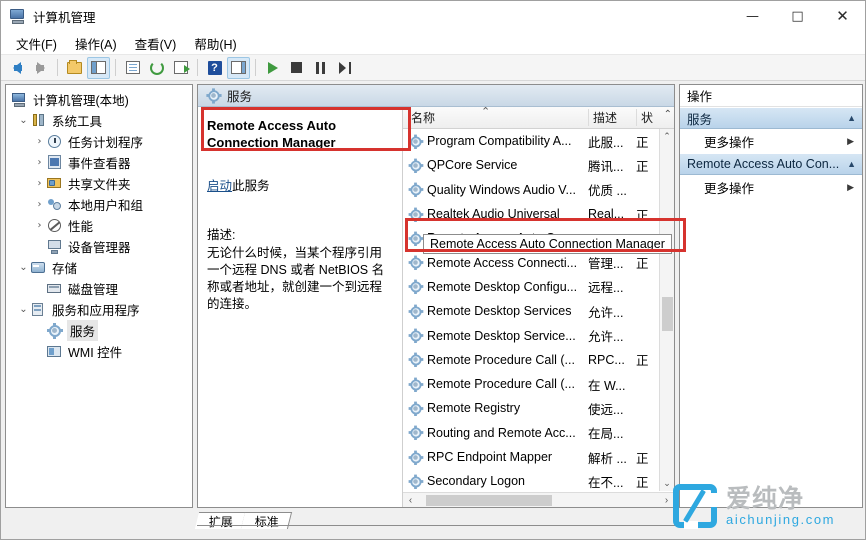 This screenshot has width=866, height=540. I want to click on menu-action: 操作(A), so click(96, 43).